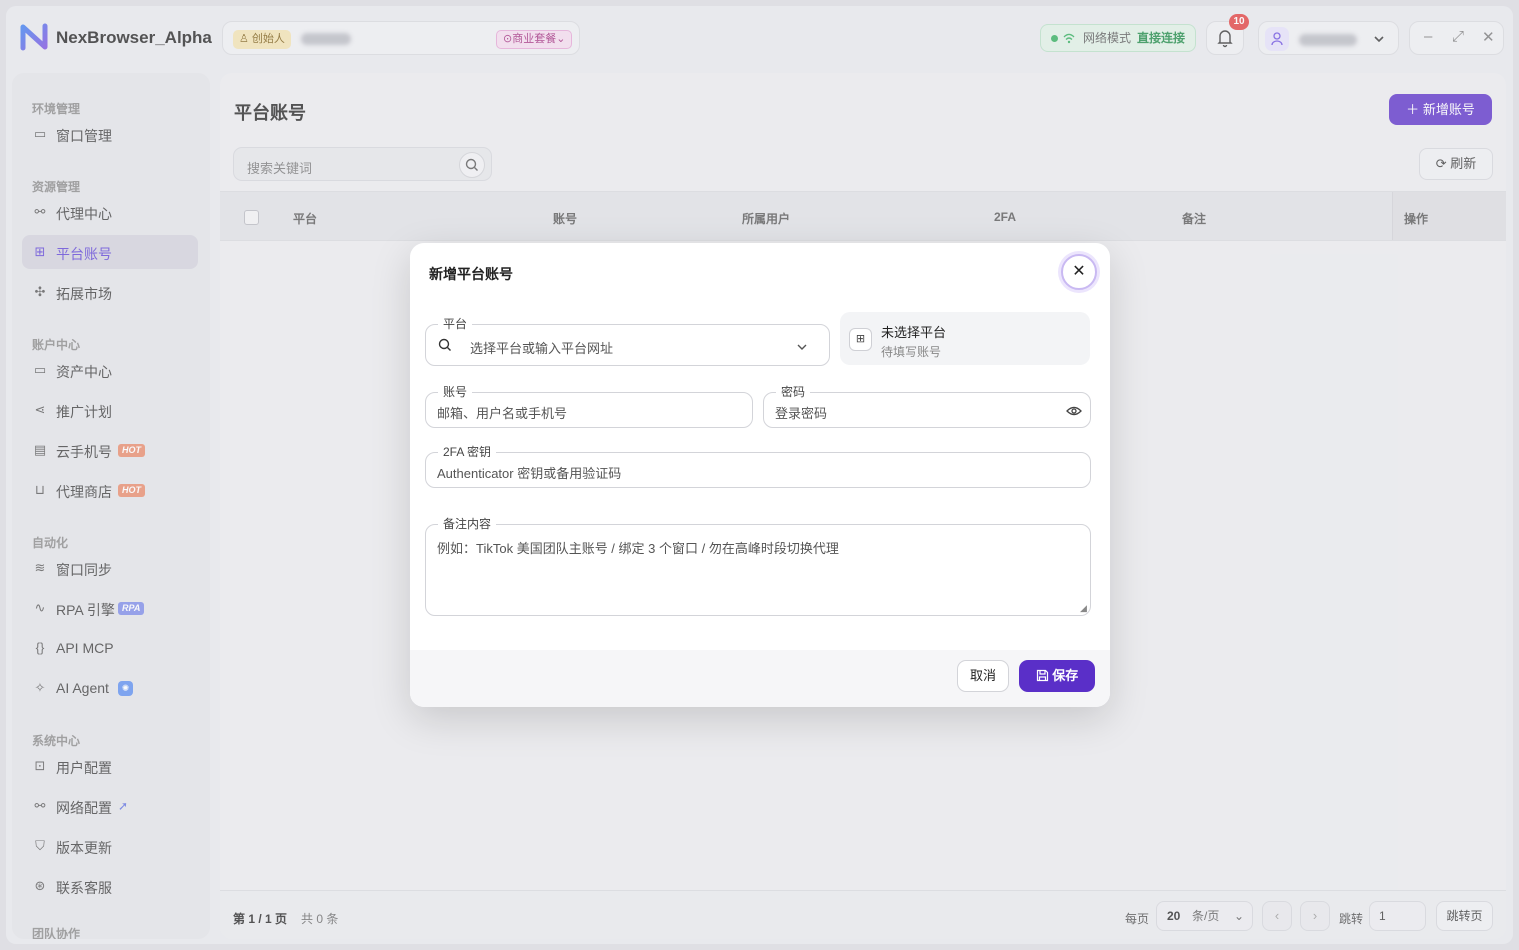 This screenshot has height=950, width=1519. Describe the element at coordinates (627, 340) in the screenshot. I see `platform-select: 平台 选择平台或输入平台网址` at that location.